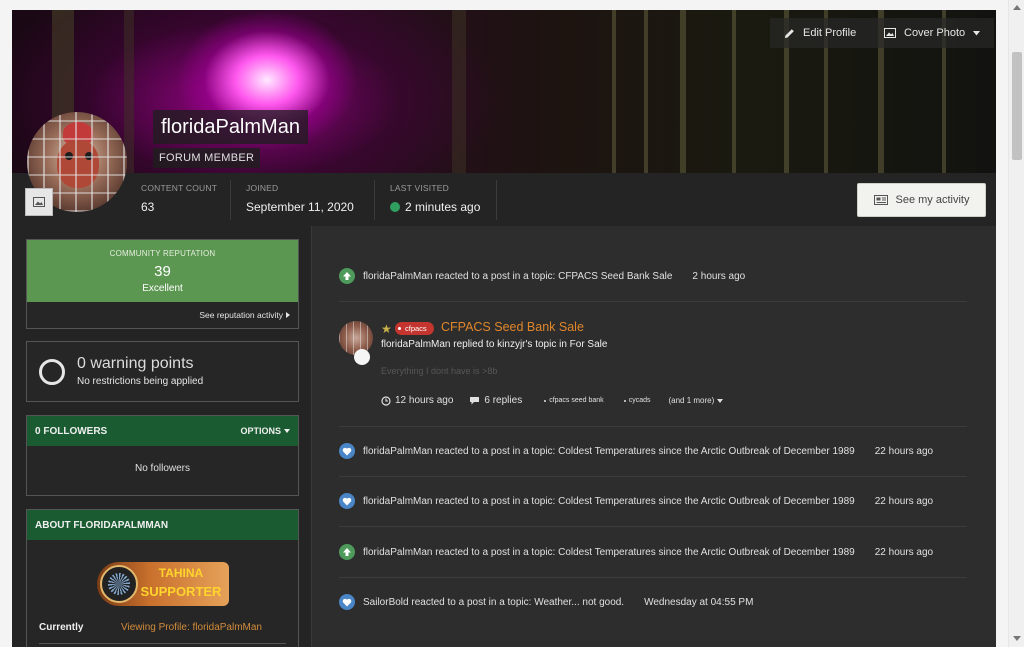 This screenshot has height=647, width=1024. What do you see at coordinates (191, 627) in the screenshot?
I see `currently-value: Viewing Profile: floridaPalmMan` at bounding box center [191, 627].